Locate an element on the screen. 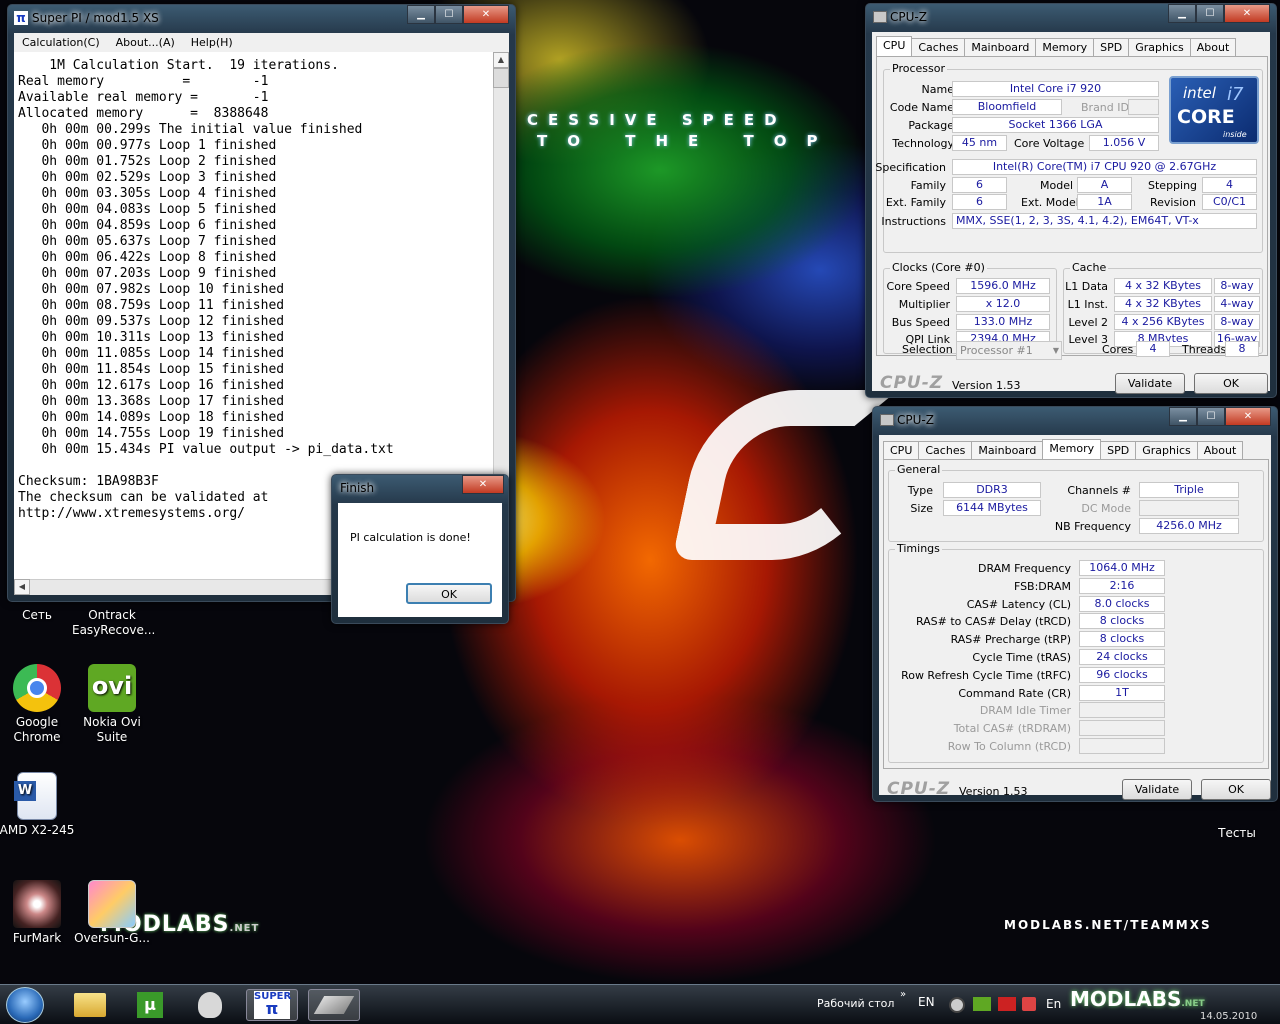 This screenshot has height=1024, width=1280. language-indicator: EN is located at coordinates (926, 1002).